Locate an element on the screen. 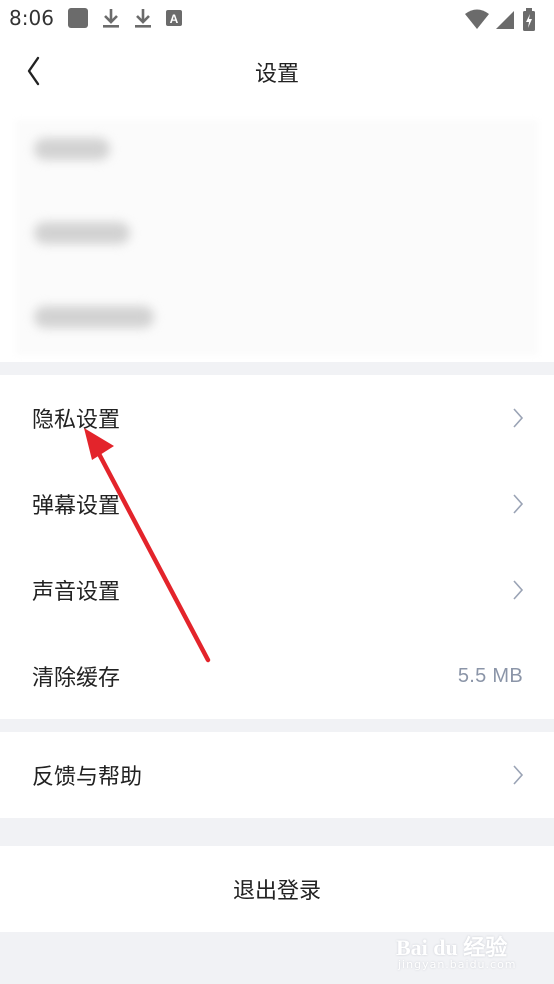  logout-label: 退出登录 is located at coordinates (276, 891).